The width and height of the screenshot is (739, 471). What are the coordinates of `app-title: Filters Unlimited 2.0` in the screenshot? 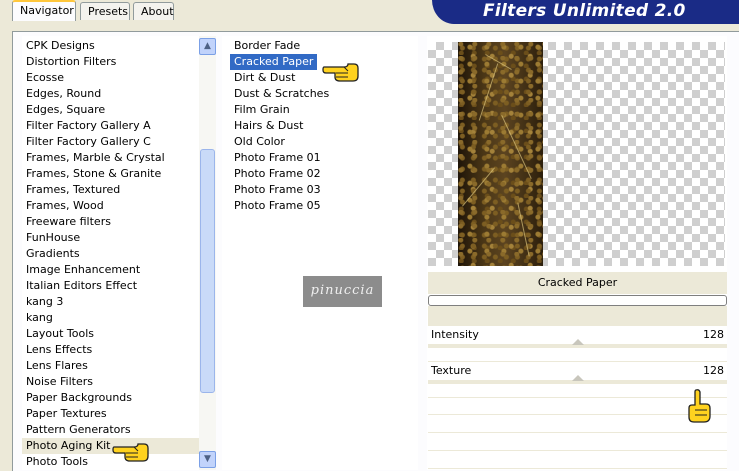 It's located at (584, 11).